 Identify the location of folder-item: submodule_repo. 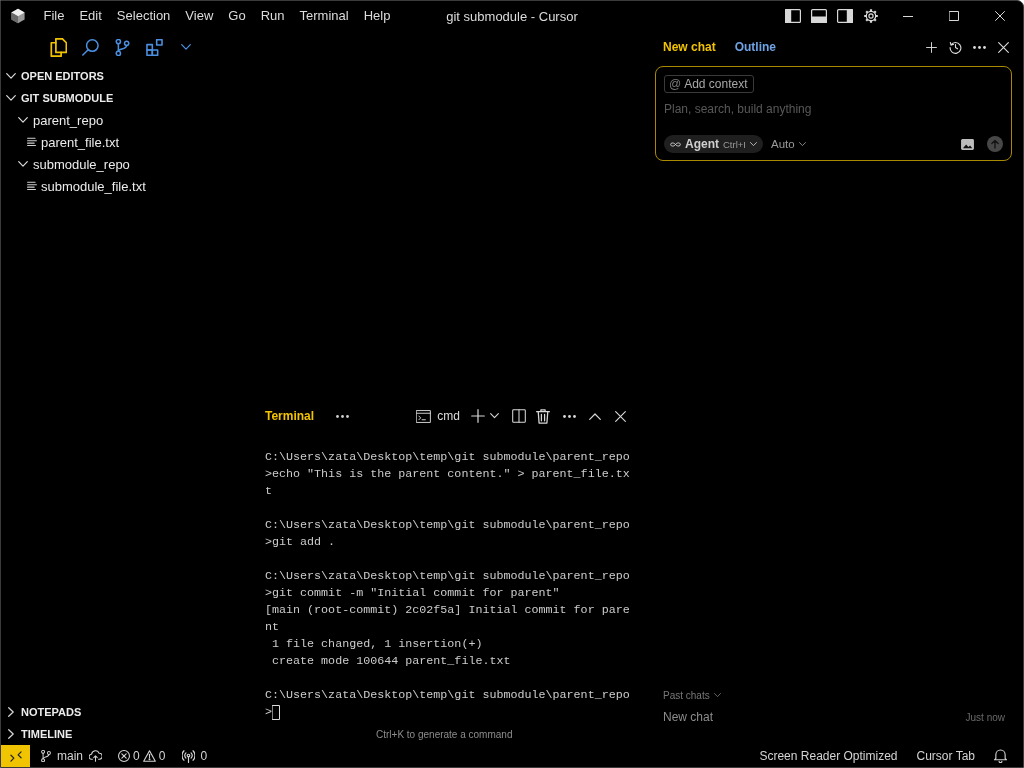
(72, 164).